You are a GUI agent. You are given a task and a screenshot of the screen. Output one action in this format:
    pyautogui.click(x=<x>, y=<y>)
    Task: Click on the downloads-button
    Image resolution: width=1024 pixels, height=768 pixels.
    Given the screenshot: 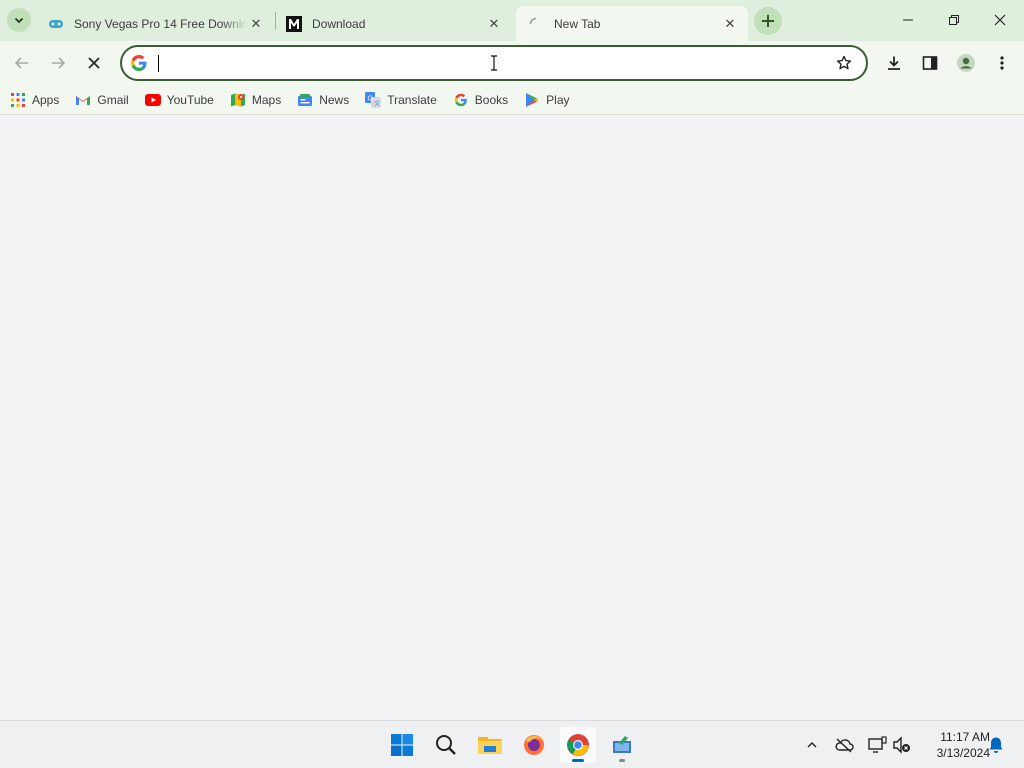 What is the action you would take?
    pyautogui.click(x=894, y=63)
    